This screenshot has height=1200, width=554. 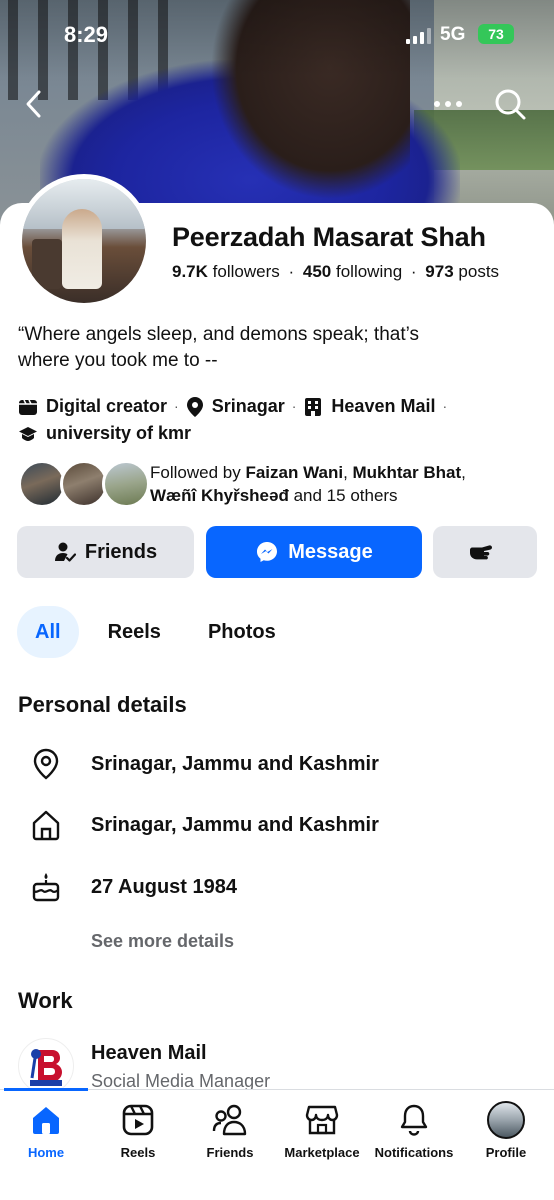 I want to click on home-icon, so click(x=46, y=1120).